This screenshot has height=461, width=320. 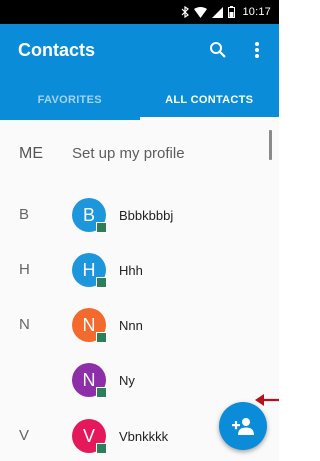 What do you see at coordinates (146, 215) in the screenshot?
I see `contact-name: Bbbkbbbj` at bounding box center [146, 215].